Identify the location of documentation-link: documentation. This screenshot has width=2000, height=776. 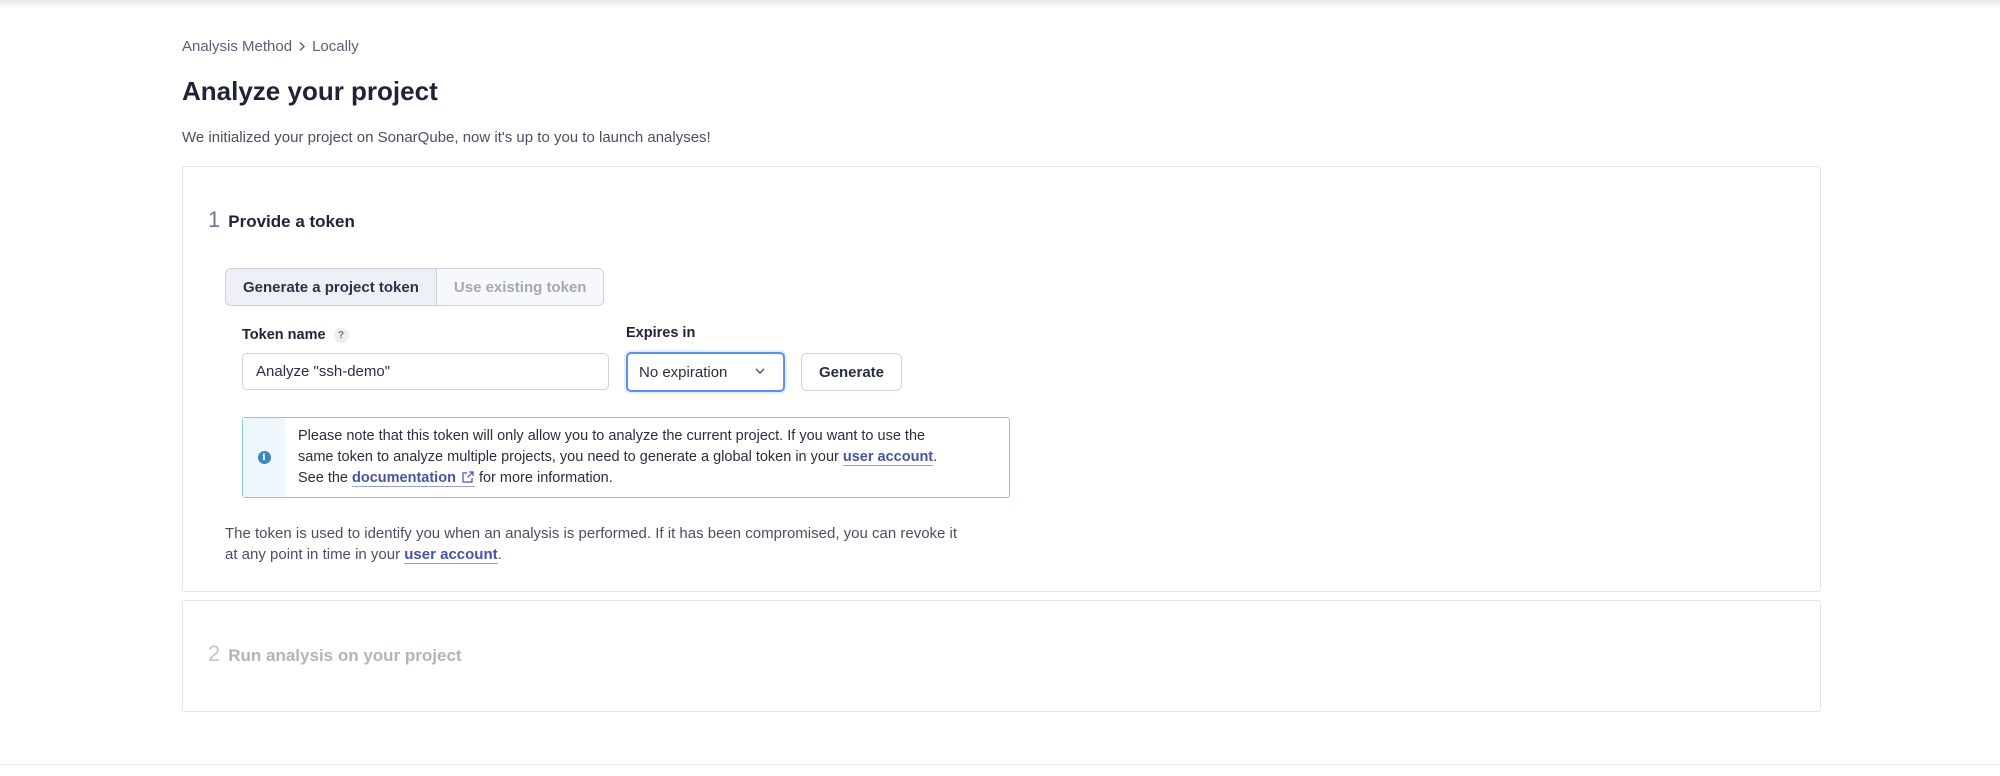
(413, 478).